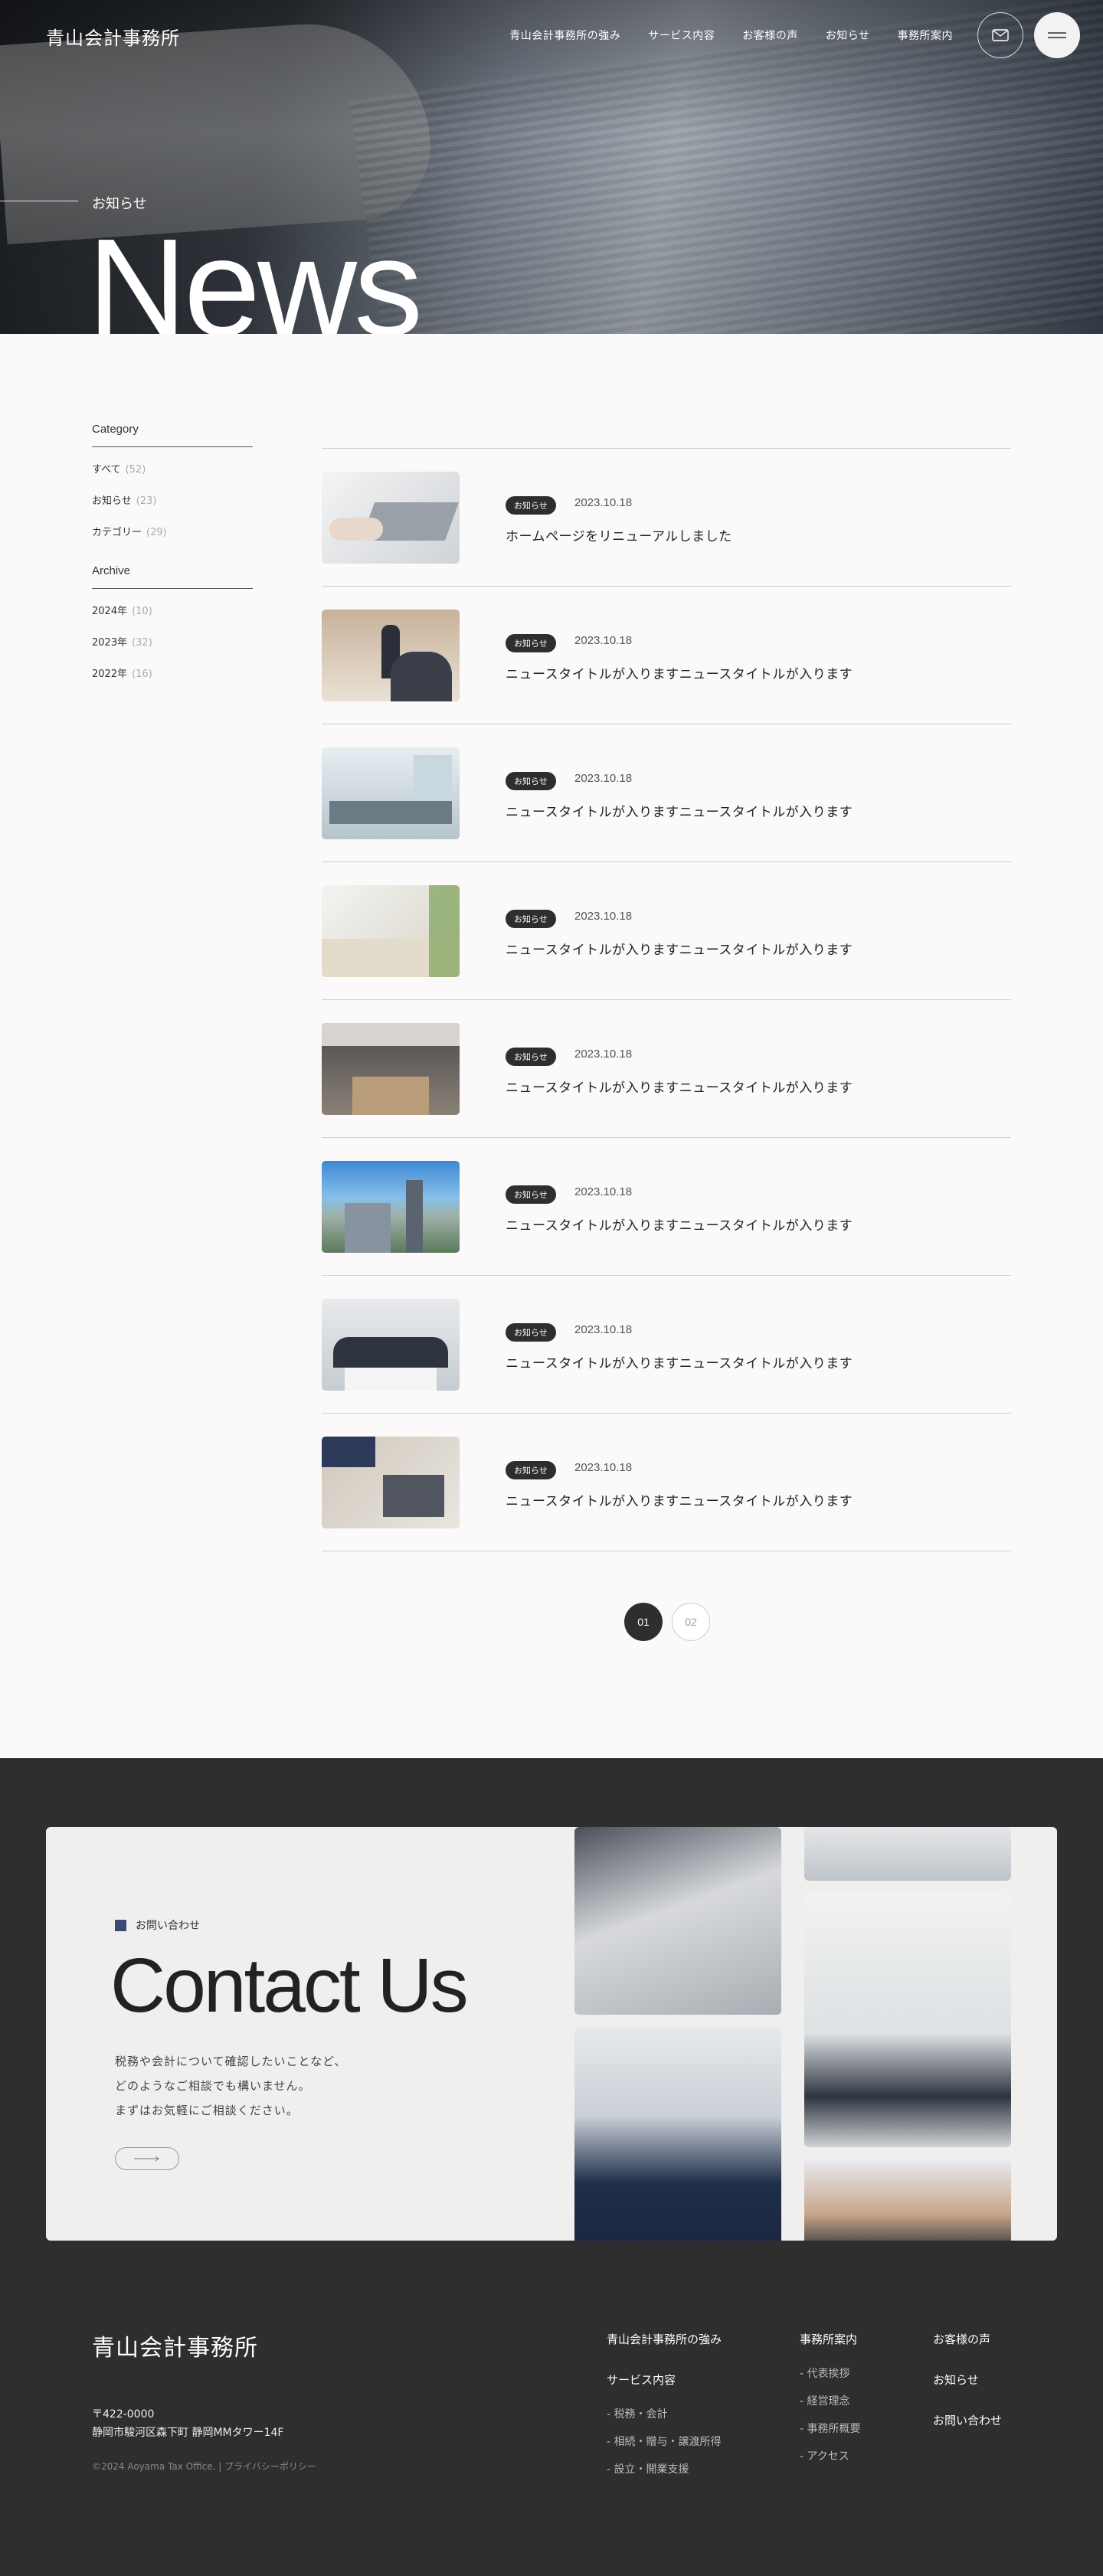  I want to click on mail-icon, so click(1001, 35).